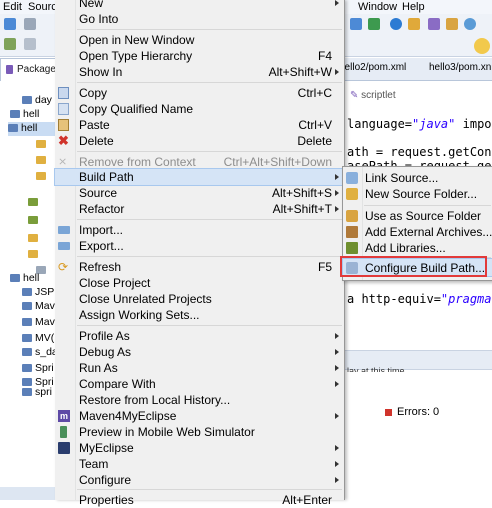  I want to click on menu-item-source: Source Alt+Shift+S, so click(199, 193).